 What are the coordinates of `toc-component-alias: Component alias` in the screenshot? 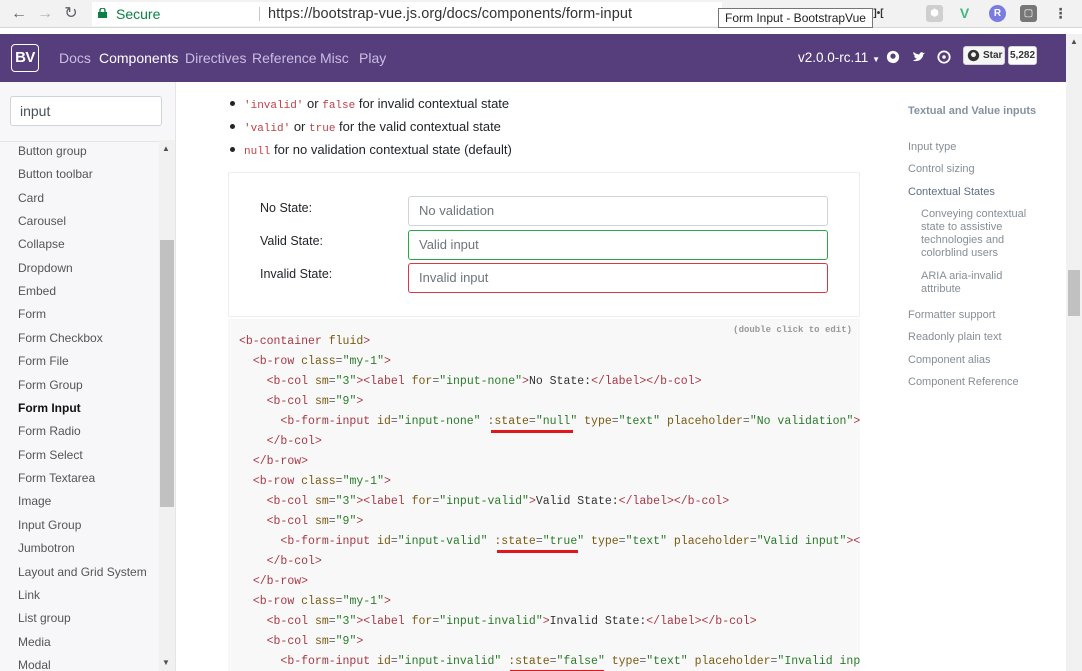 It's located at (949, 360).